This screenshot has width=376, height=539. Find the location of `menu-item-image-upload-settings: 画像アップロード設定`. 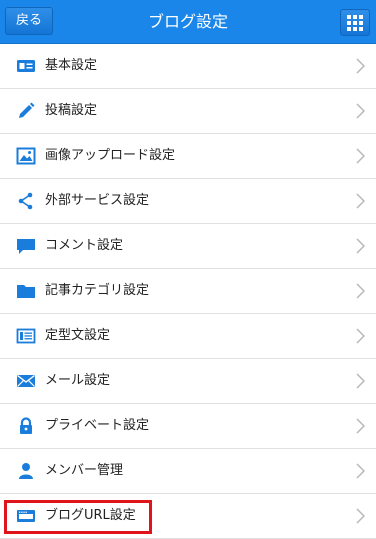

menu-item-image-upload-settings: 画像アップロード設定 is located at coordinates (188, 156).